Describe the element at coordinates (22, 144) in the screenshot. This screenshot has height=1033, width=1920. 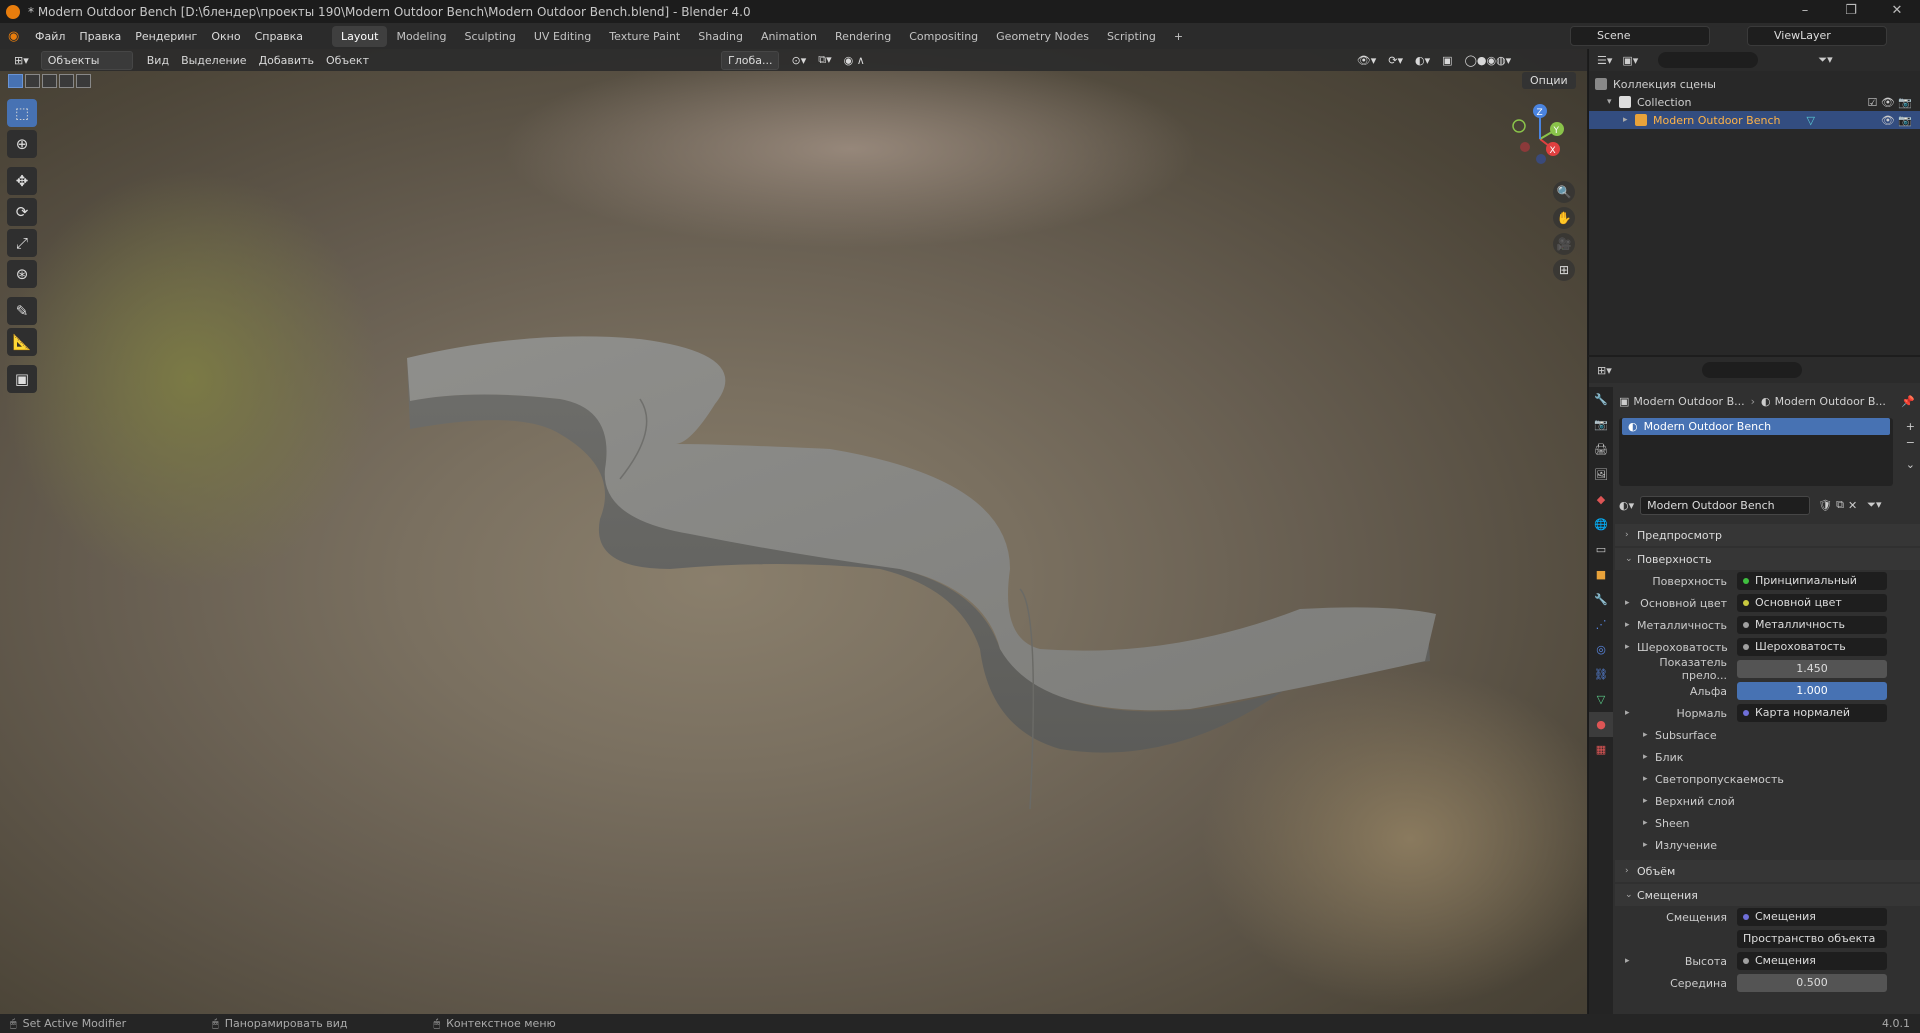
I see `cursor-icon: ⊕` at that location.